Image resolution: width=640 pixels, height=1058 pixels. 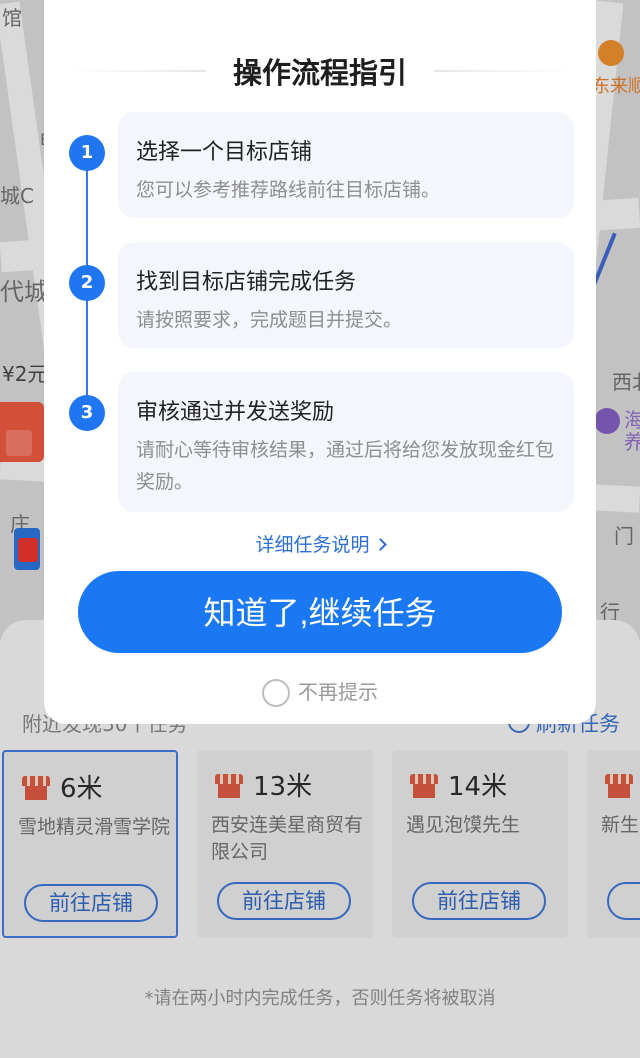 I want to click on task-detail-link: 详细任务说明, so click(x=320, y=543).